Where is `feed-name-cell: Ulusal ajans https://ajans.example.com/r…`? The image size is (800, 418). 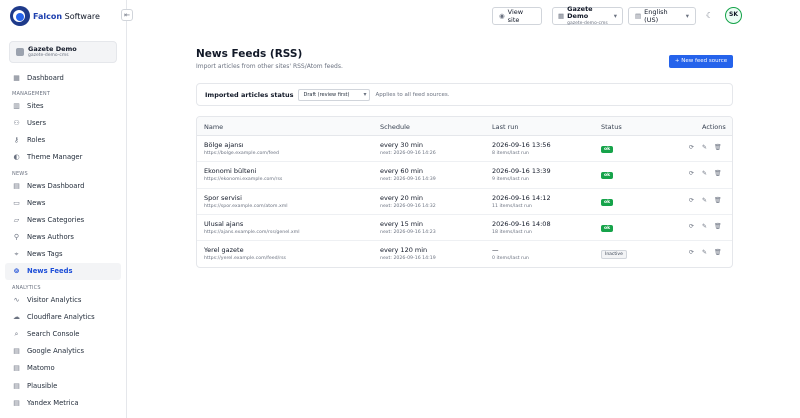
feed-name-cell: Ulusal ajans https://ajans.example.com/r… is located at coordinates (252, 228).